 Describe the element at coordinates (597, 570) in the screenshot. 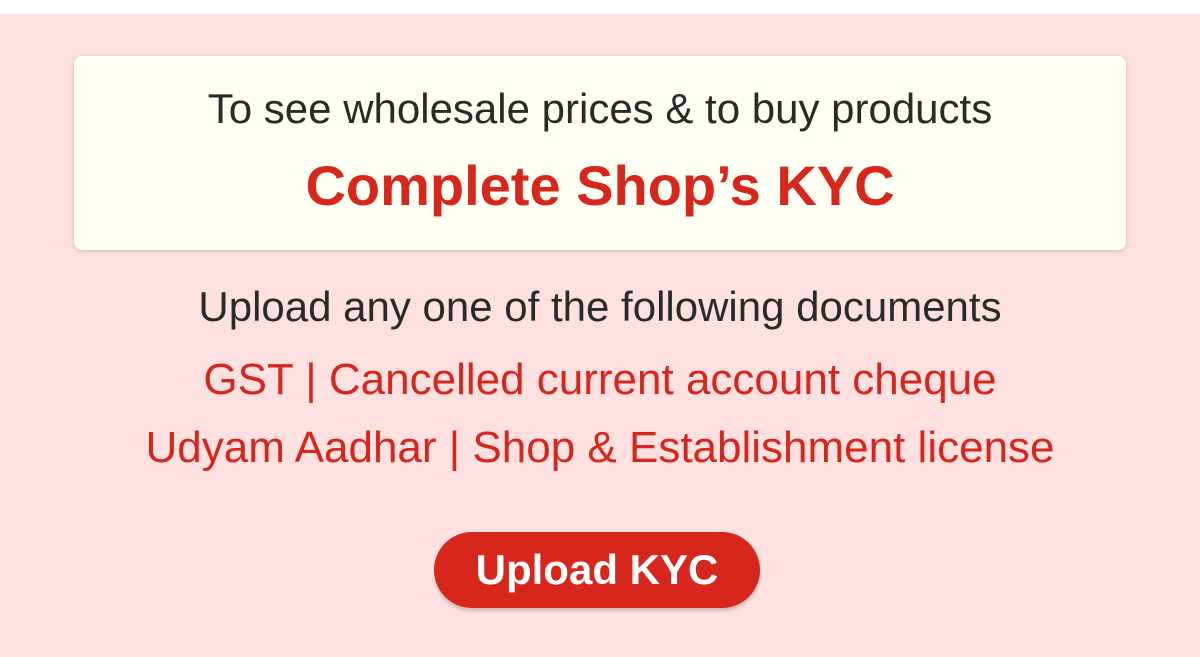

I see `upload-kyc-button: Upload KYC` at that location.